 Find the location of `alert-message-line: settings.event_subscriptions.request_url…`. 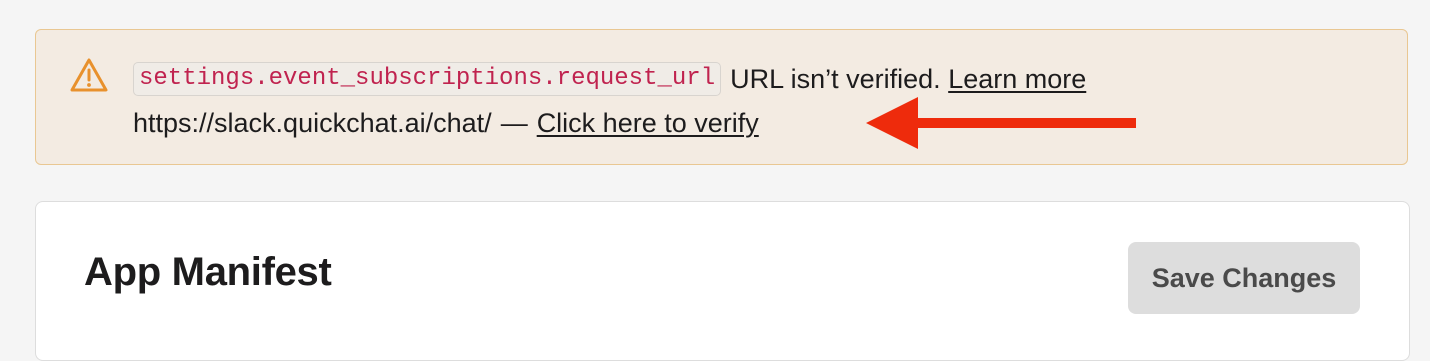

alert-message-line: settings.event_subscriptions.request_url… is located at coordinates (609, 79).